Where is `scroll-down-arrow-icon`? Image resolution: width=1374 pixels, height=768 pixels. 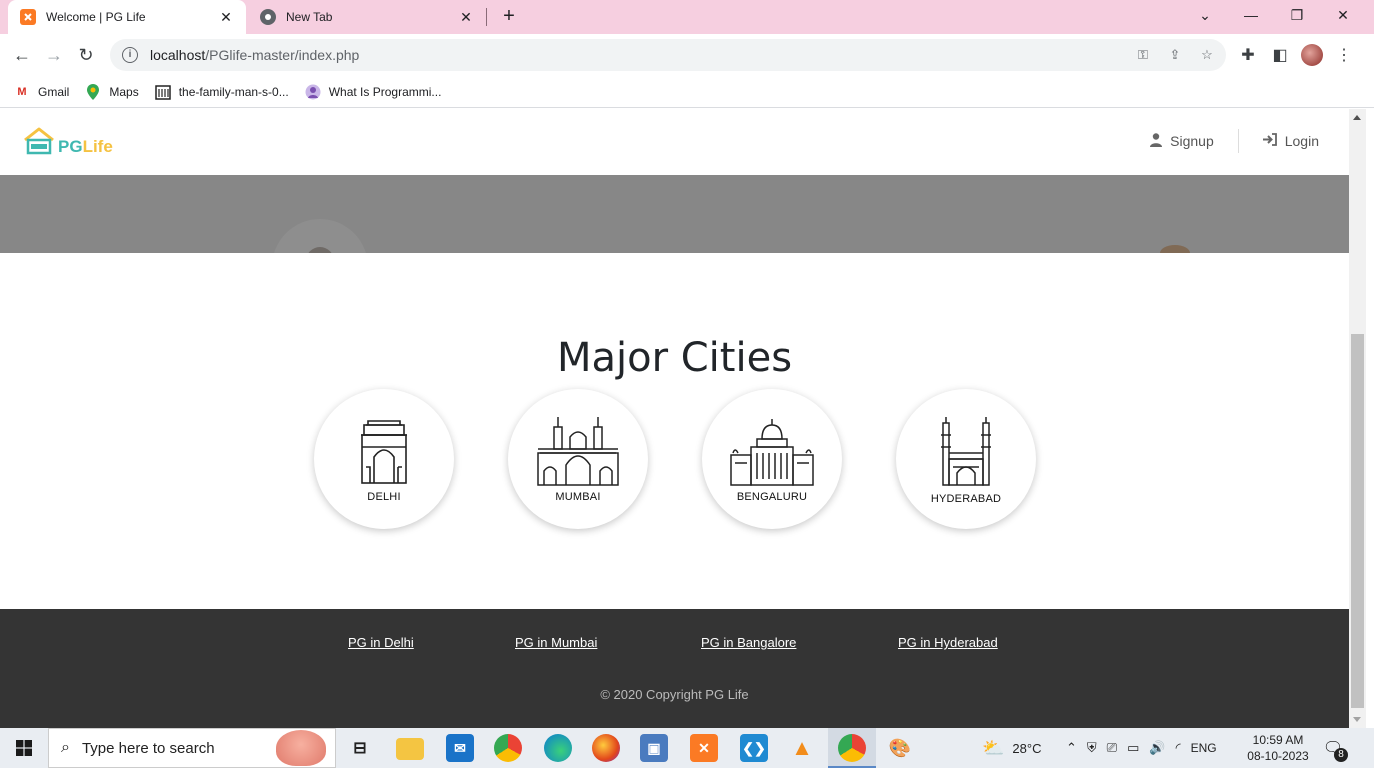
scroll-down-arrow-icon is located at coordinates (1357, 719).